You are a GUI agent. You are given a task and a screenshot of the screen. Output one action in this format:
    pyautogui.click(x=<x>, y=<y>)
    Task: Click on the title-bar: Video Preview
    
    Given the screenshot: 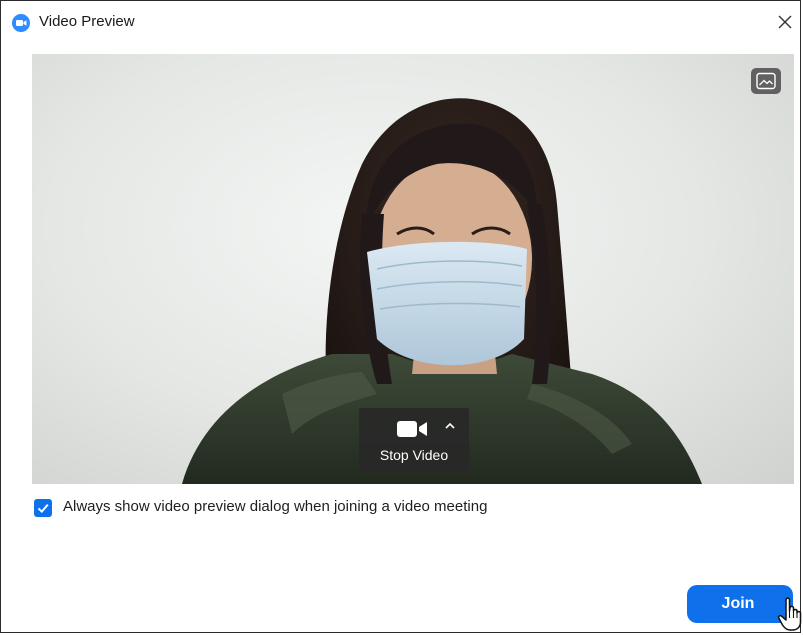 What is the action you would take?
    pyautogui.click(x=400, y=21)
    